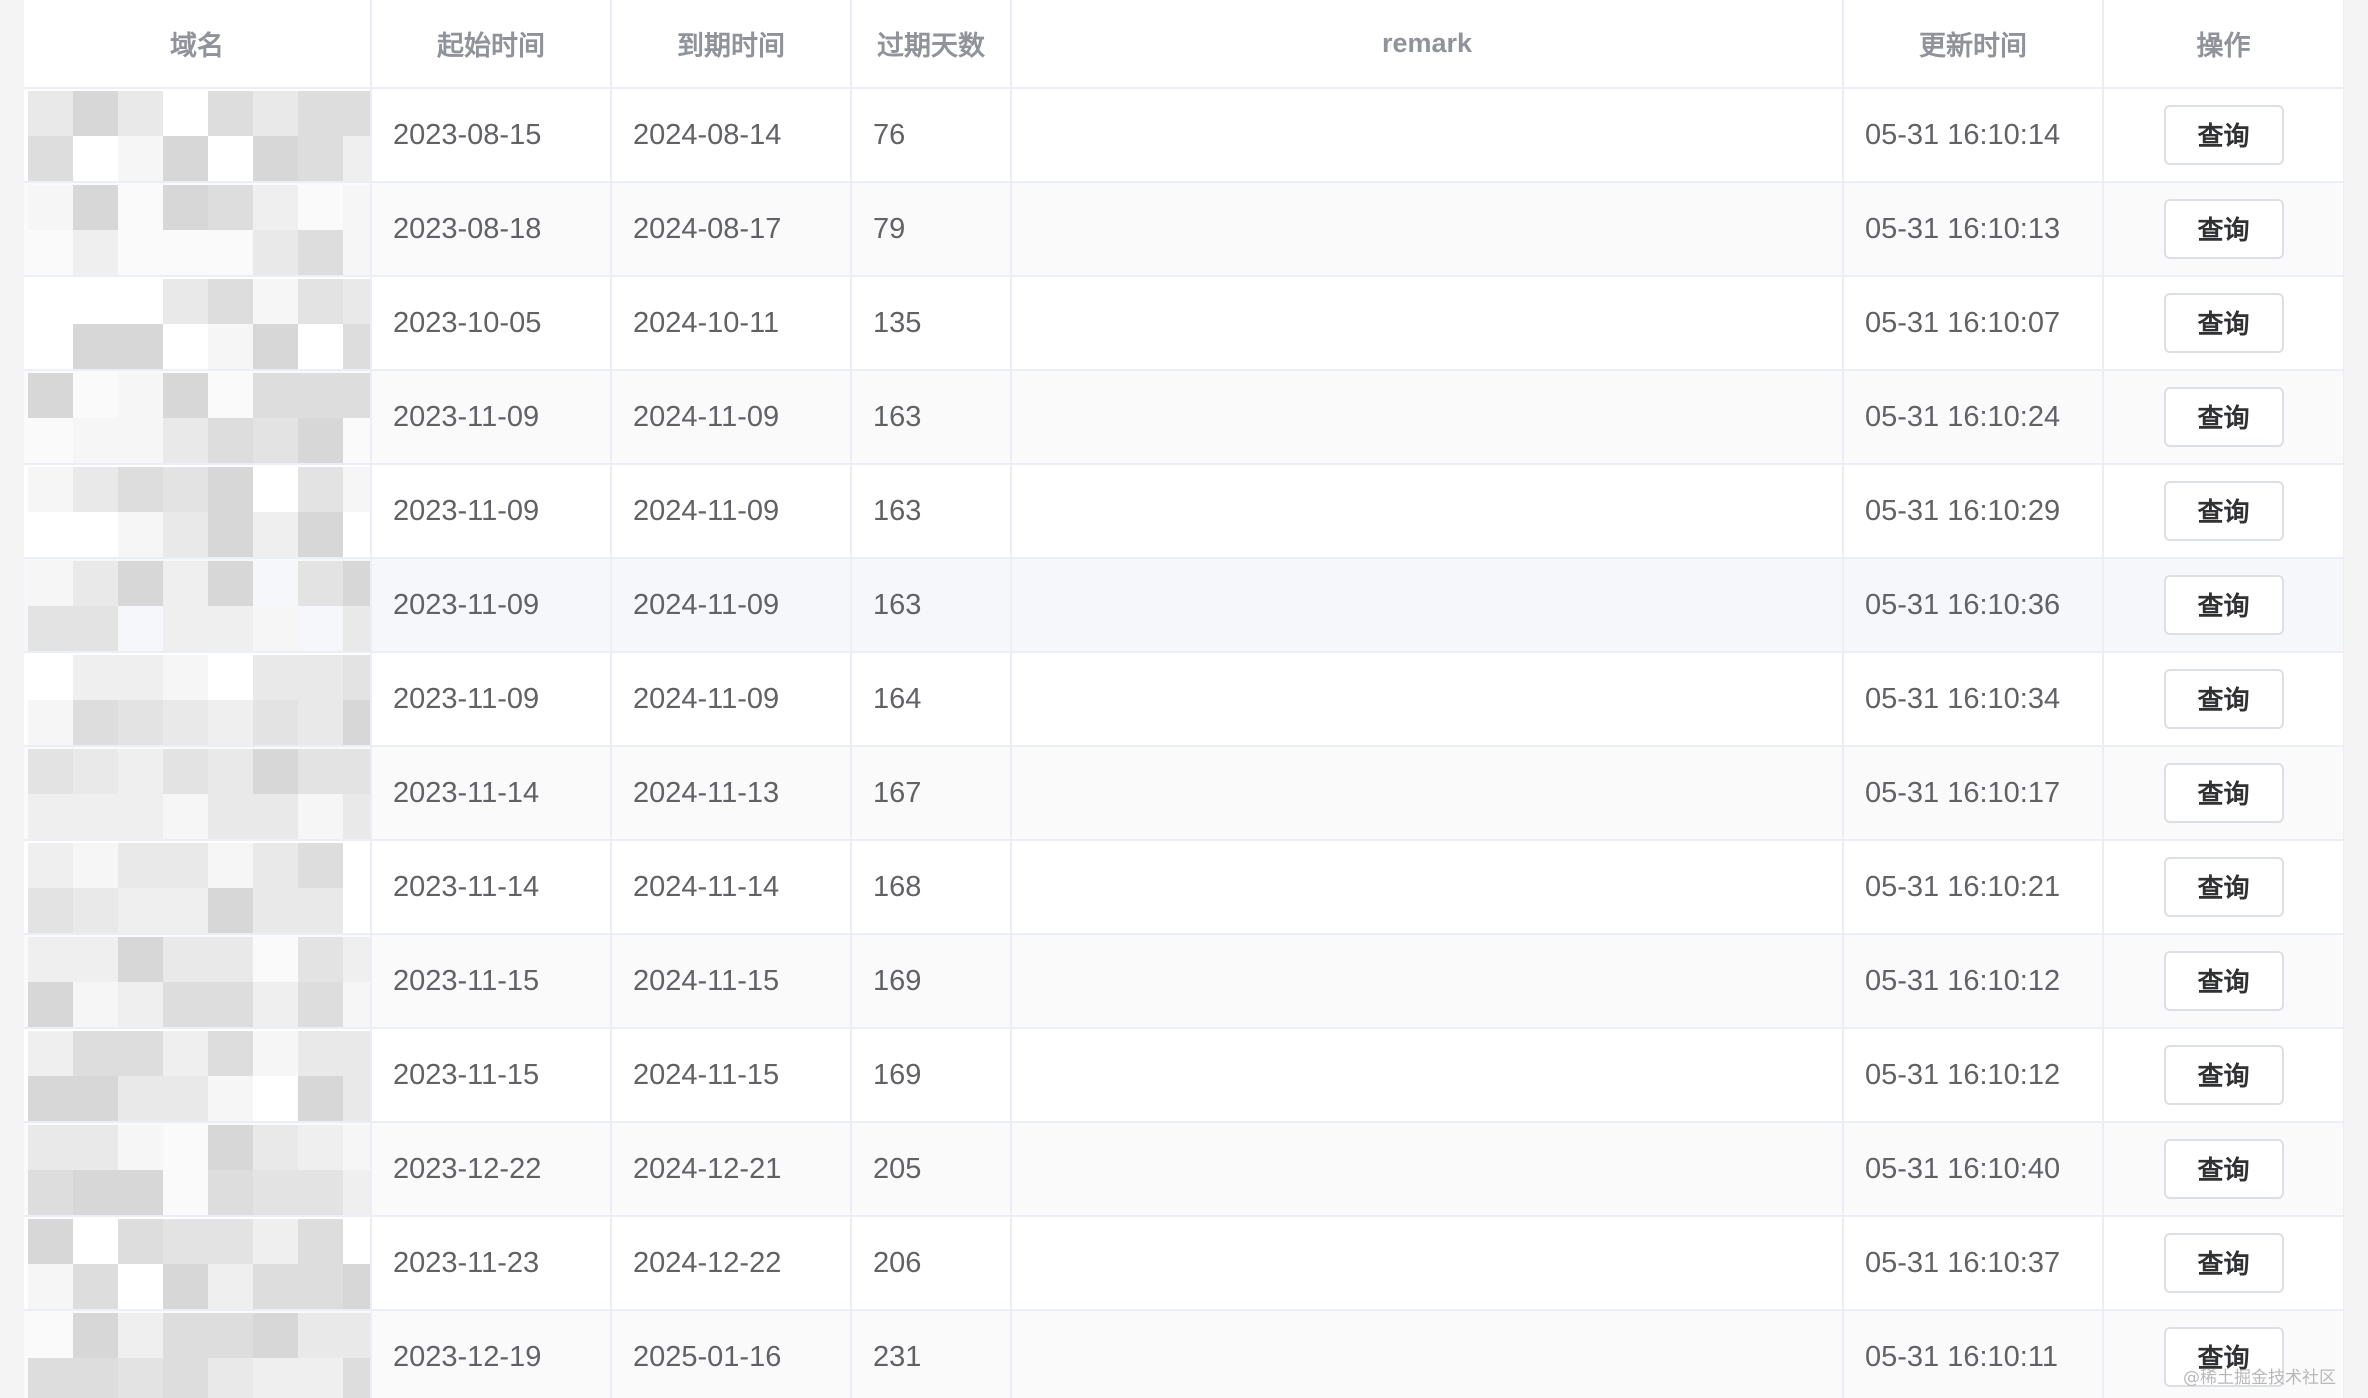  Describe the element at coordinates (1184, 417) in the screenshot. I see `table-row: 2023-11-09 2024-11-09 163 05-31 16:10:24 查询` at that location.